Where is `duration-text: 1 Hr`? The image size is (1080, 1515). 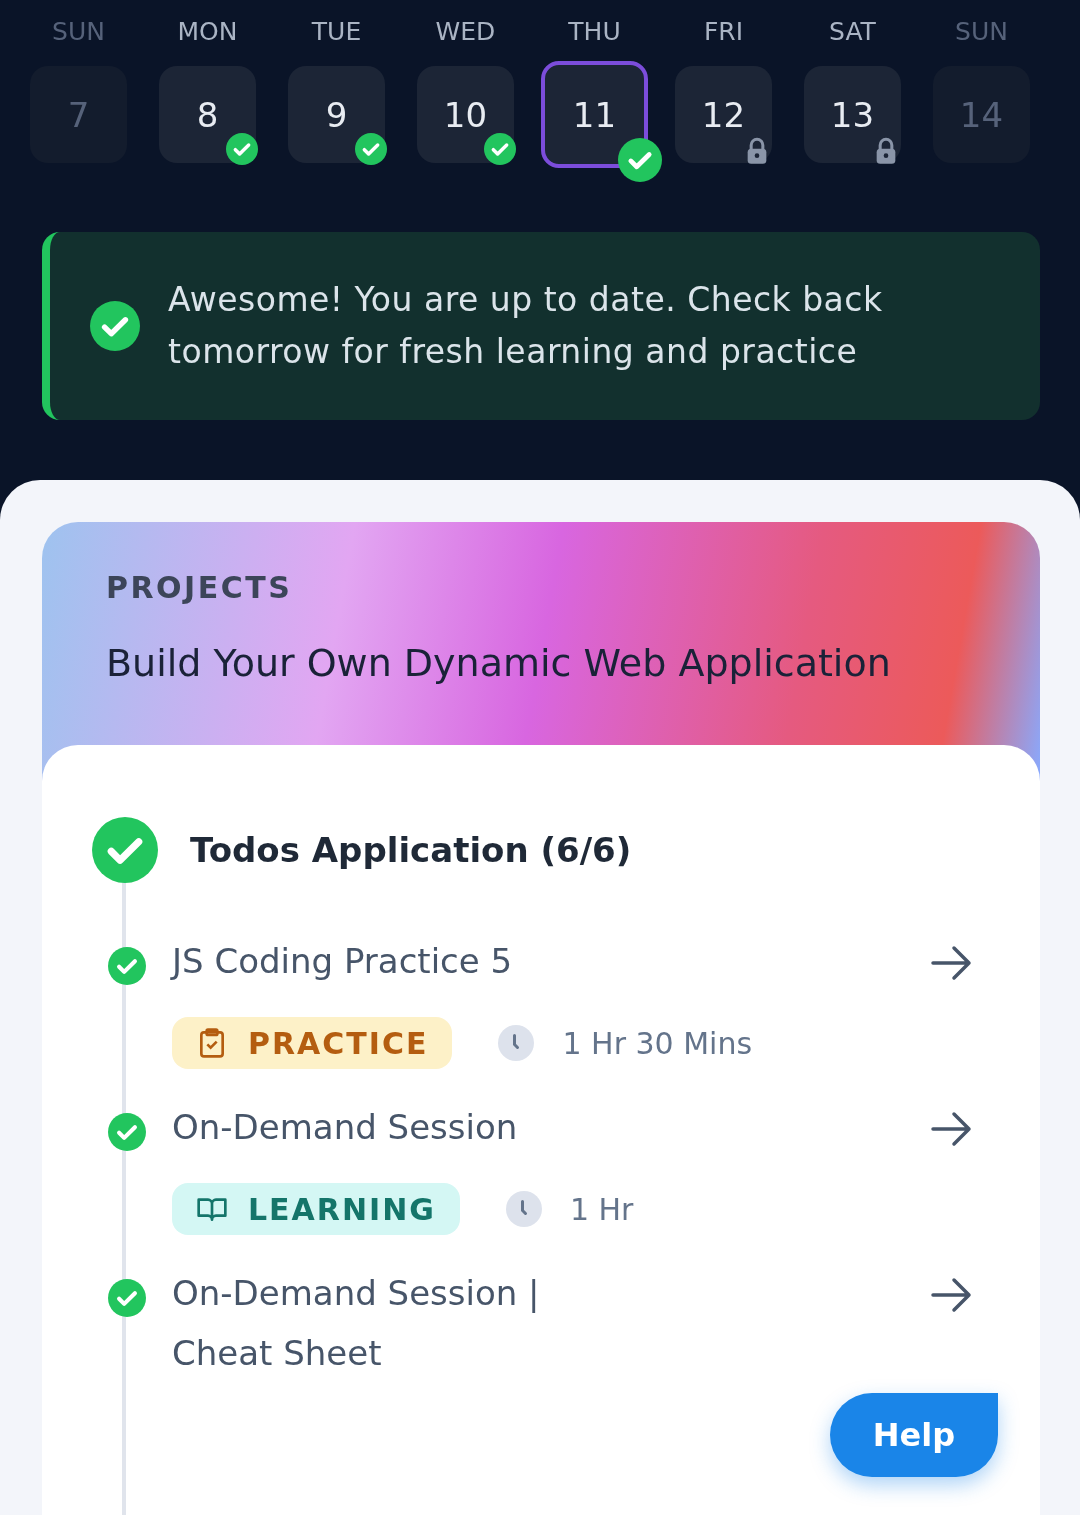 duration-text: 1 Hr is located at coordinates (601, 1209).